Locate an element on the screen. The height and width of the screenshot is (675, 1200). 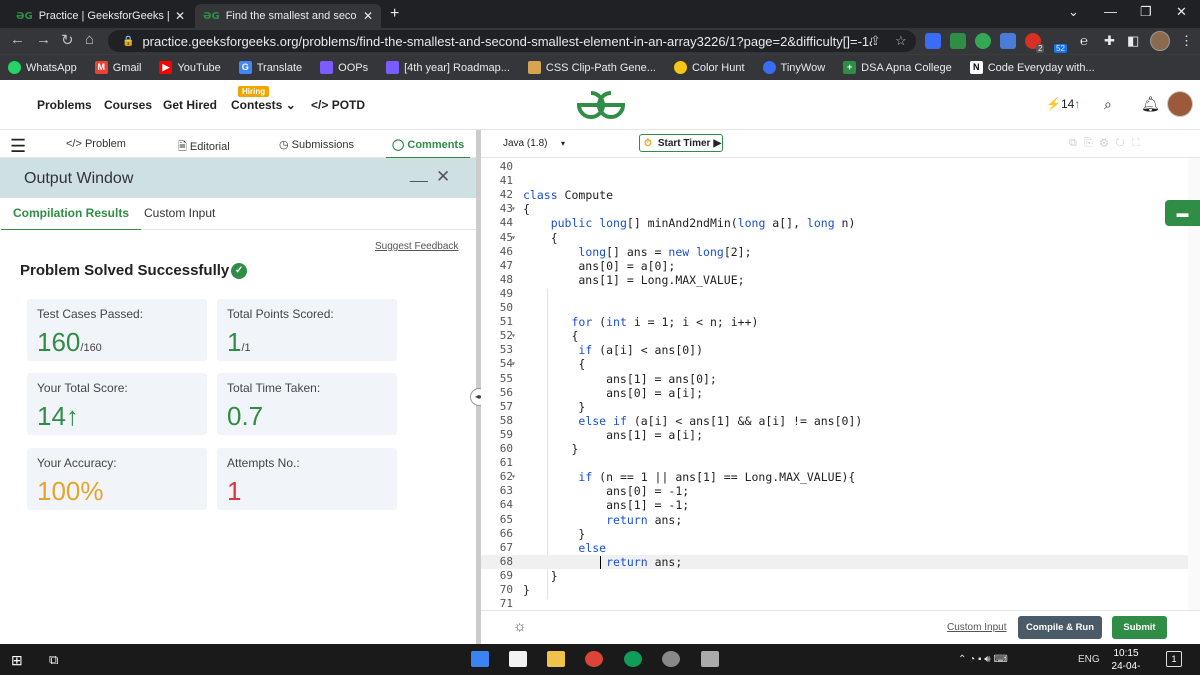
tab-comments: ◯ Comments is located at coordinates (428, 148).